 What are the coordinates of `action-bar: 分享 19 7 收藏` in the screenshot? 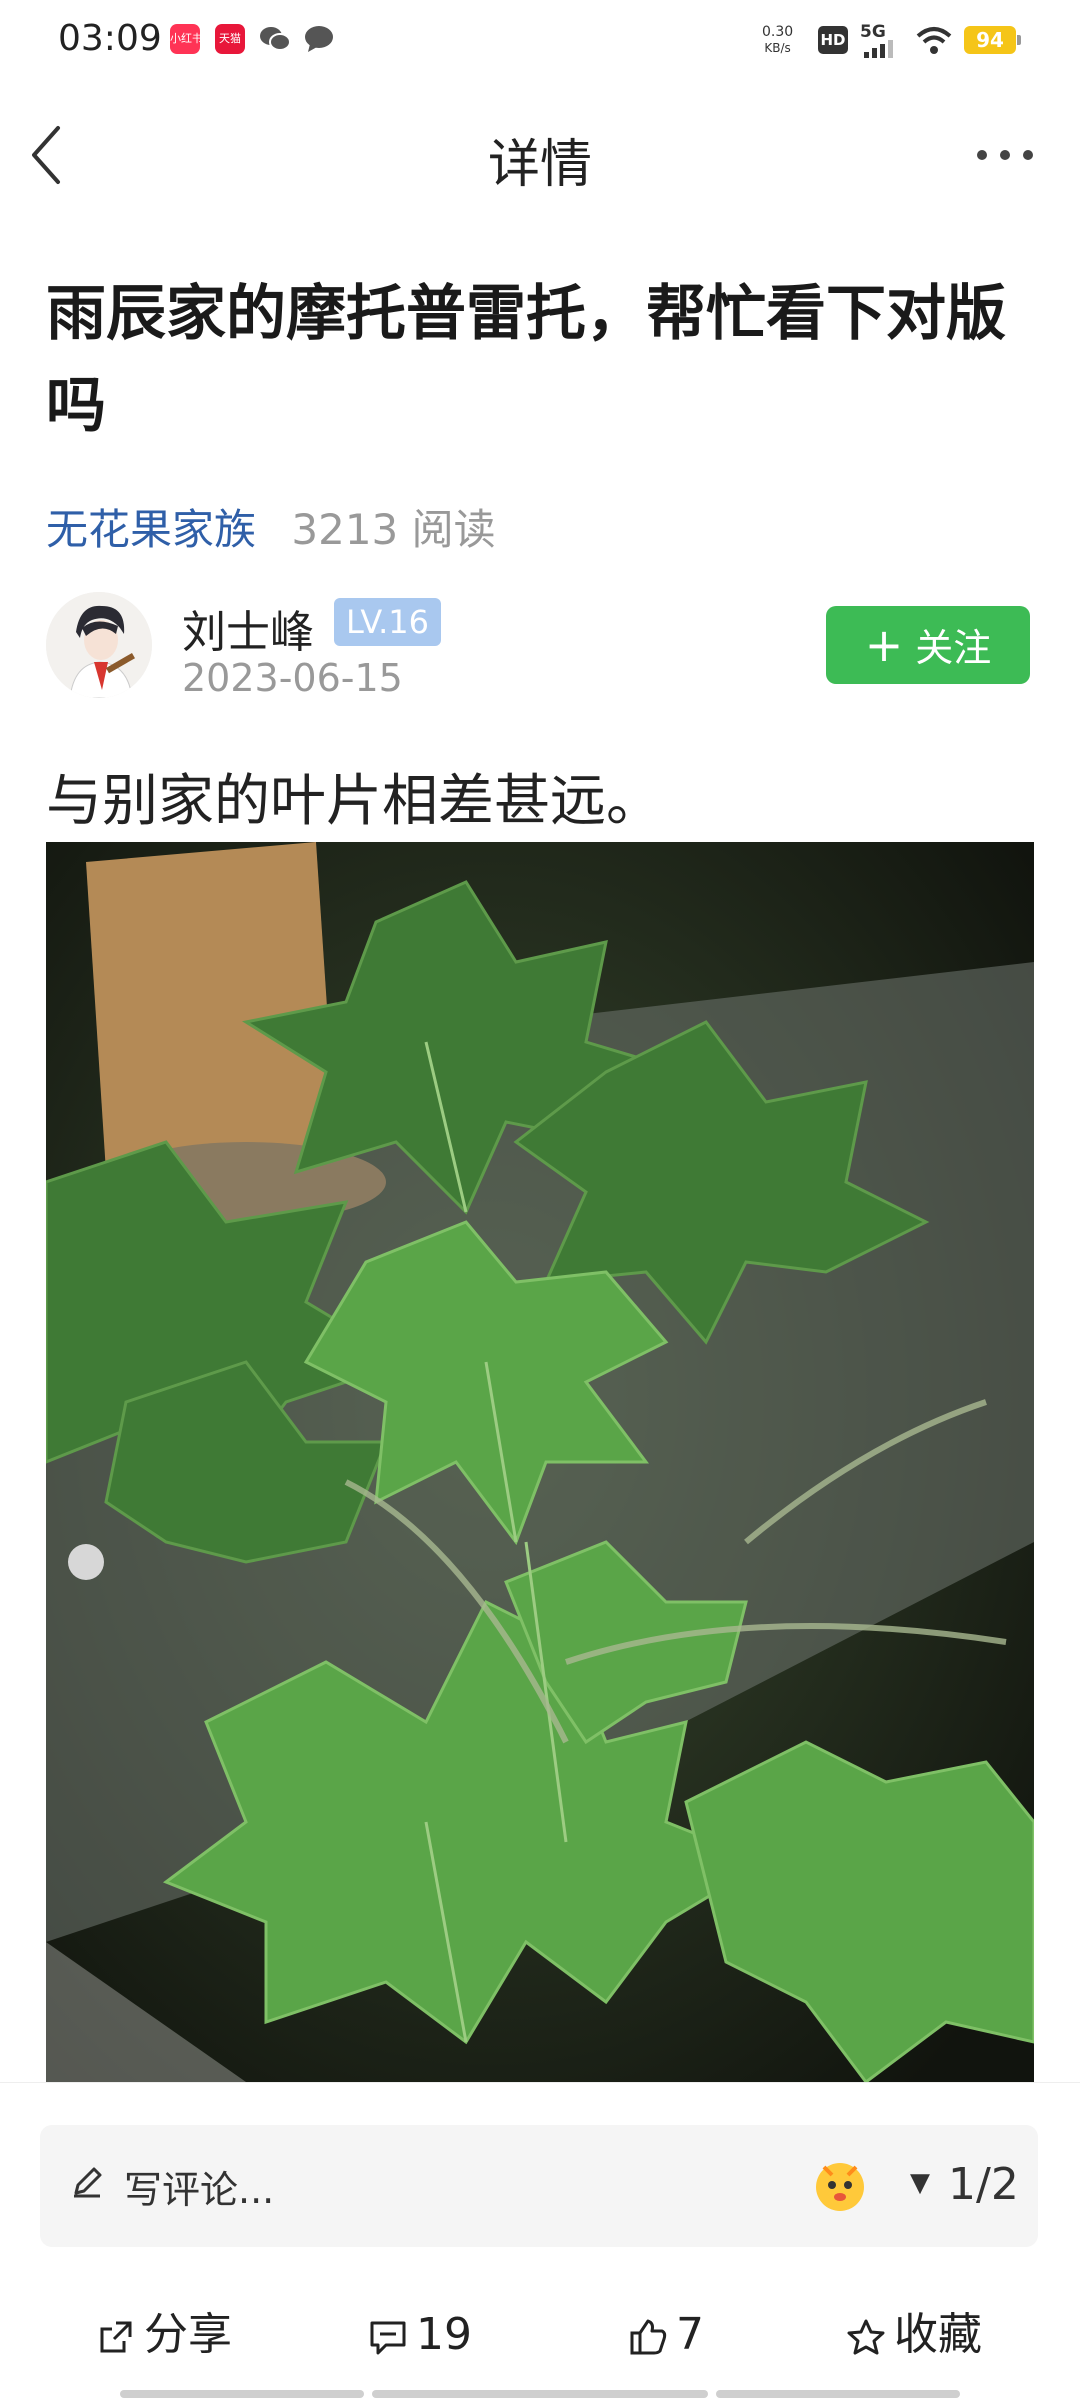 It's located at (540, 2335).